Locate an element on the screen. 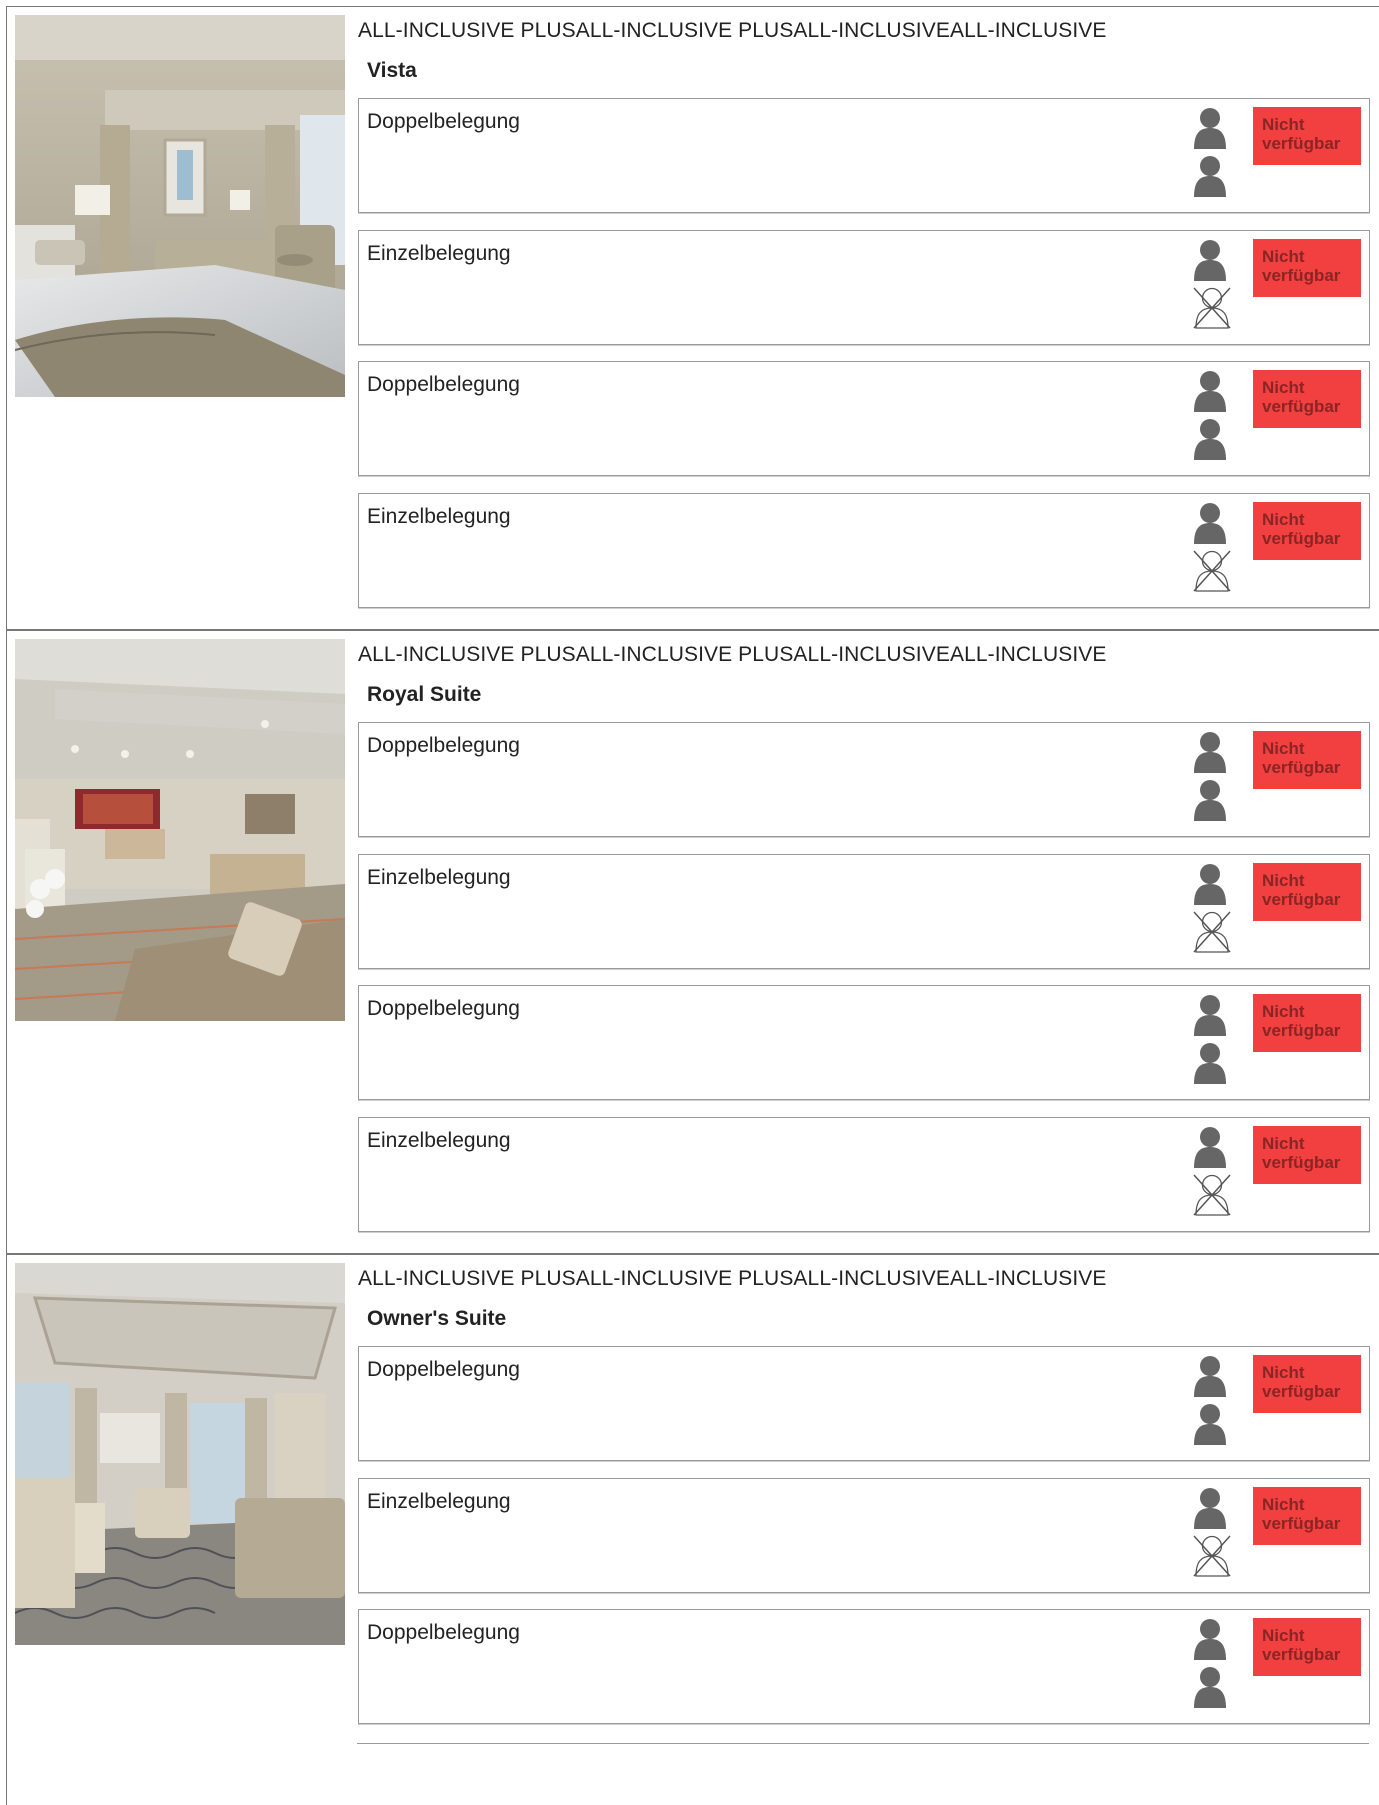  suite-living-room-photo is located at coordinates (180, 830).